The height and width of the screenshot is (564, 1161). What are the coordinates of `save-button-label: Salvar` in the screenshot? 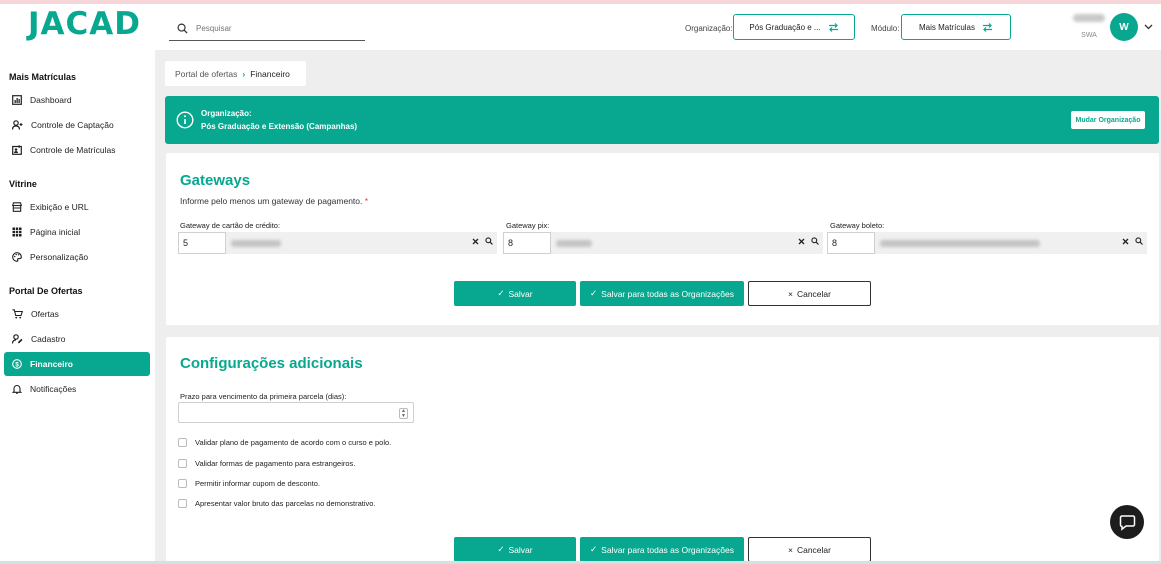 It's located at (520, 549).